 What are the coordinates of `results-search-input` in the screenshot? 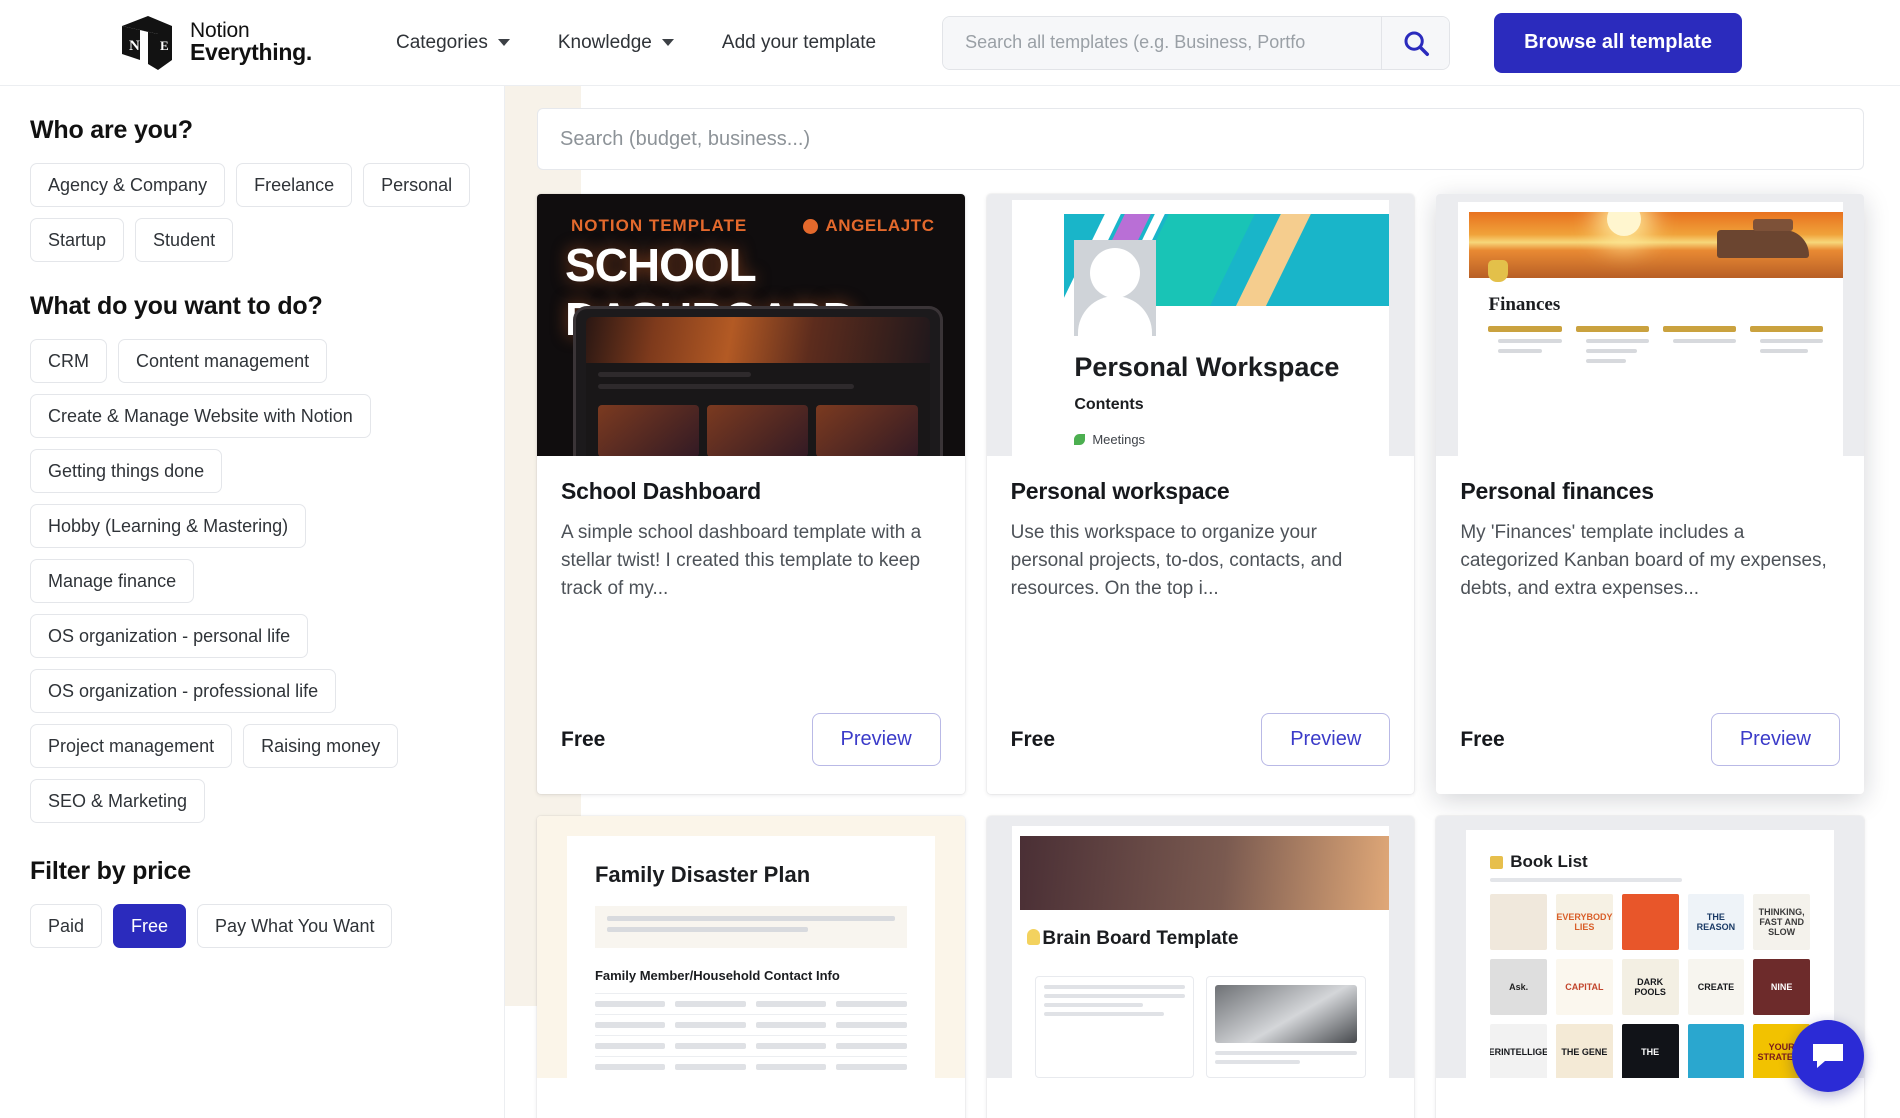 It's located at (1200, 139).